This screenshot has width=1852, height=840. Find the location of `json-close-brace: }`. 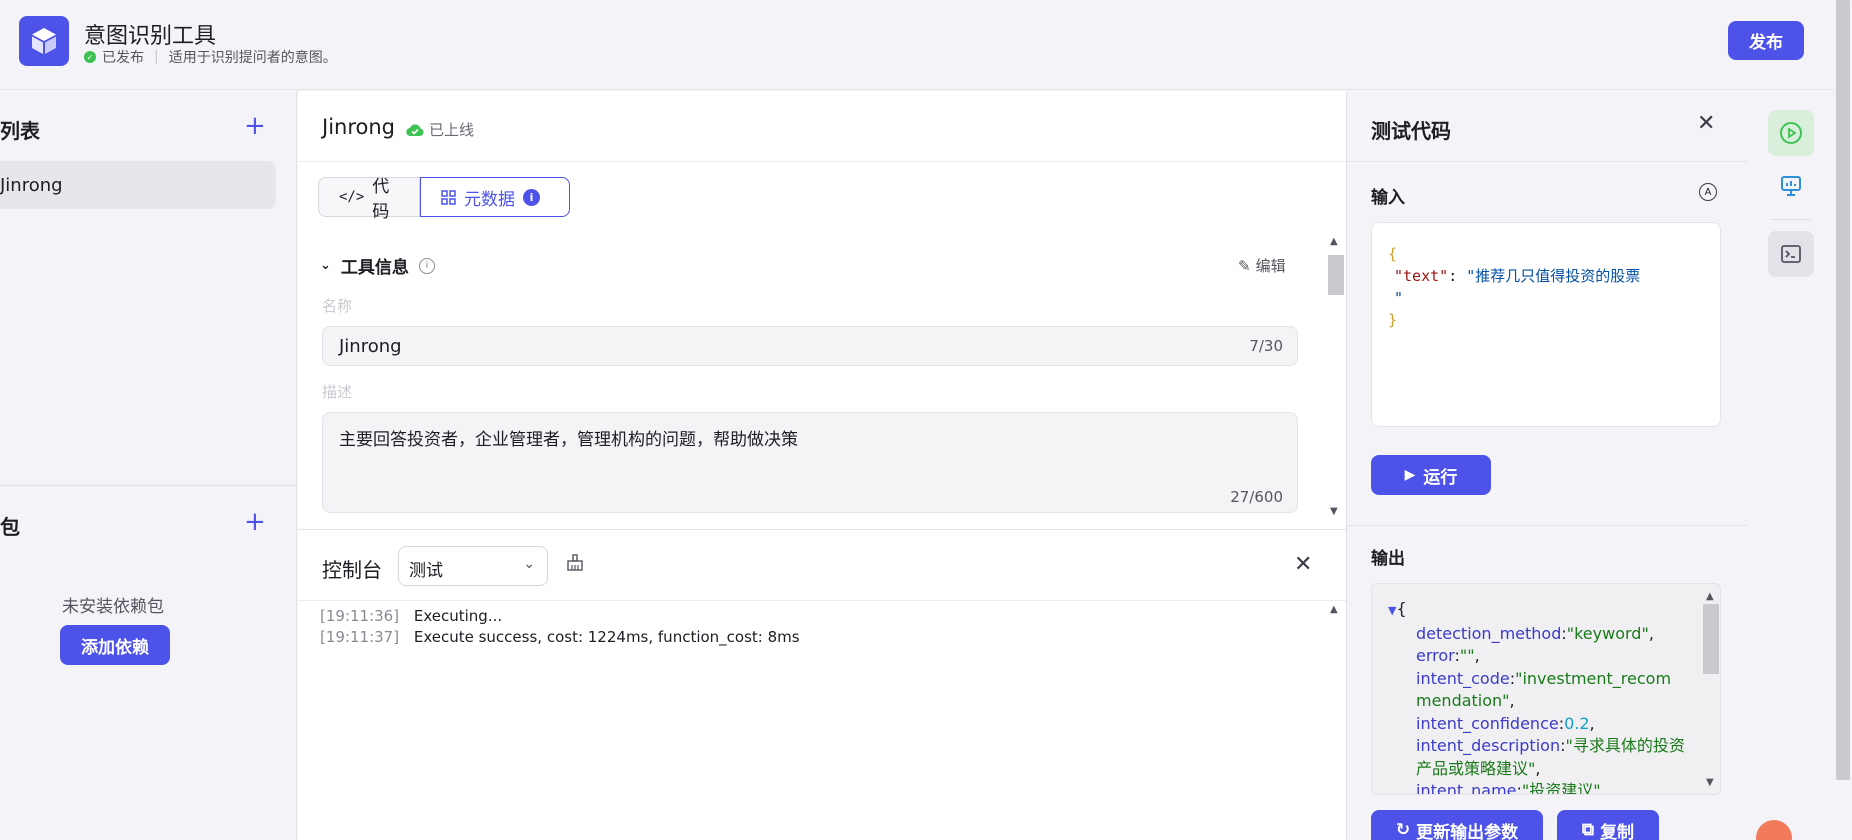

json-close-brace: } is located at coordinates (1393, 320).